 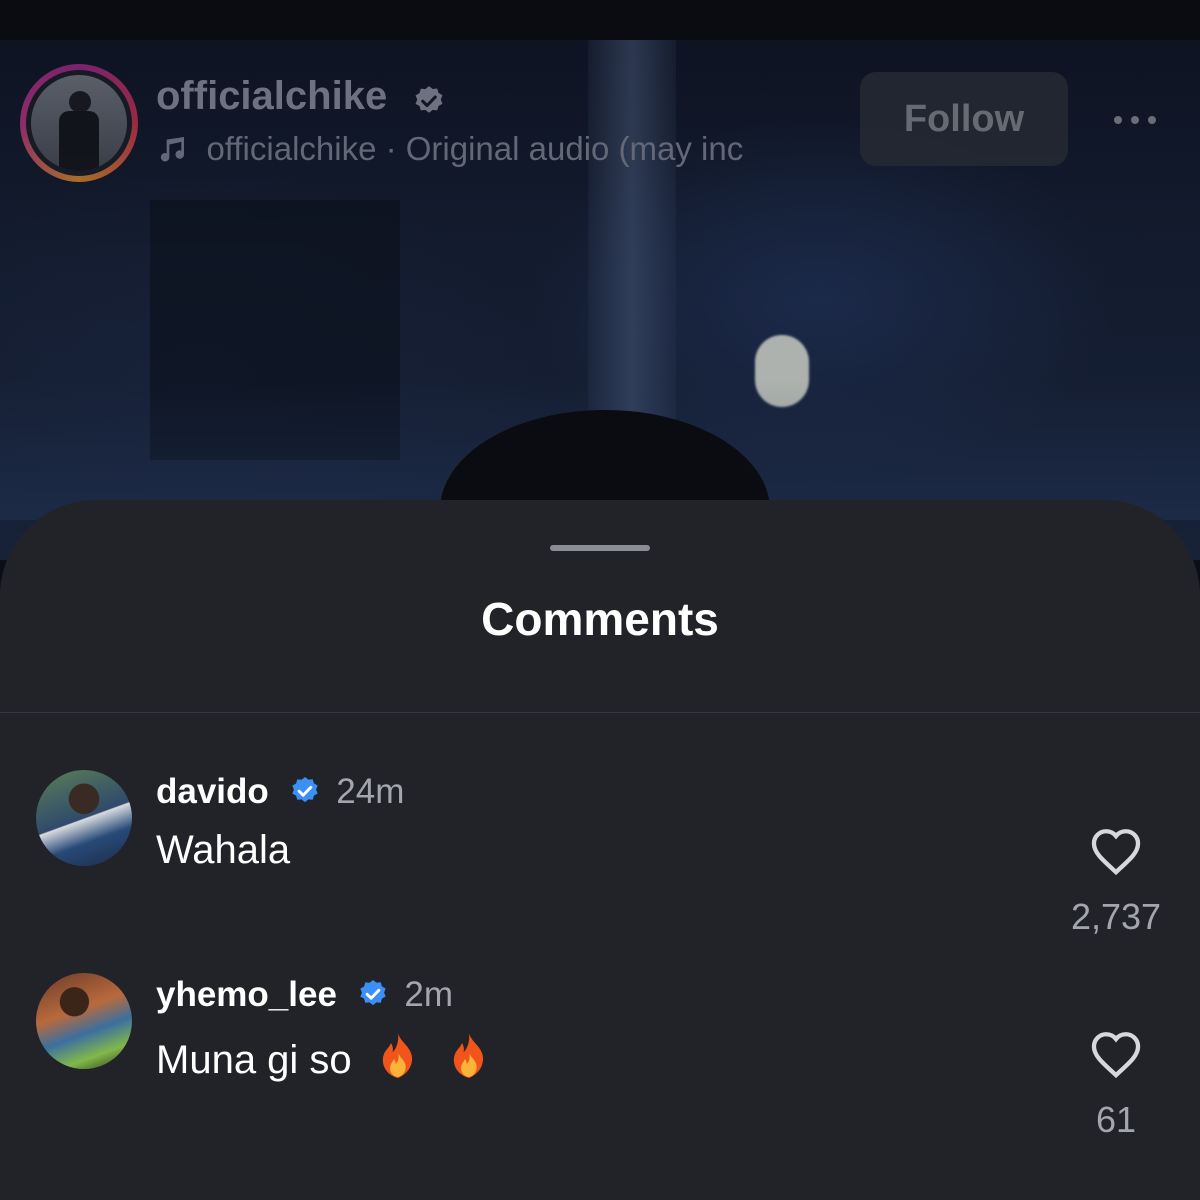 What do you see at coordinates (1116, 1119) in the screenshot?
I see `comment-like-count: 61` at bounding box center [1116, 1119].